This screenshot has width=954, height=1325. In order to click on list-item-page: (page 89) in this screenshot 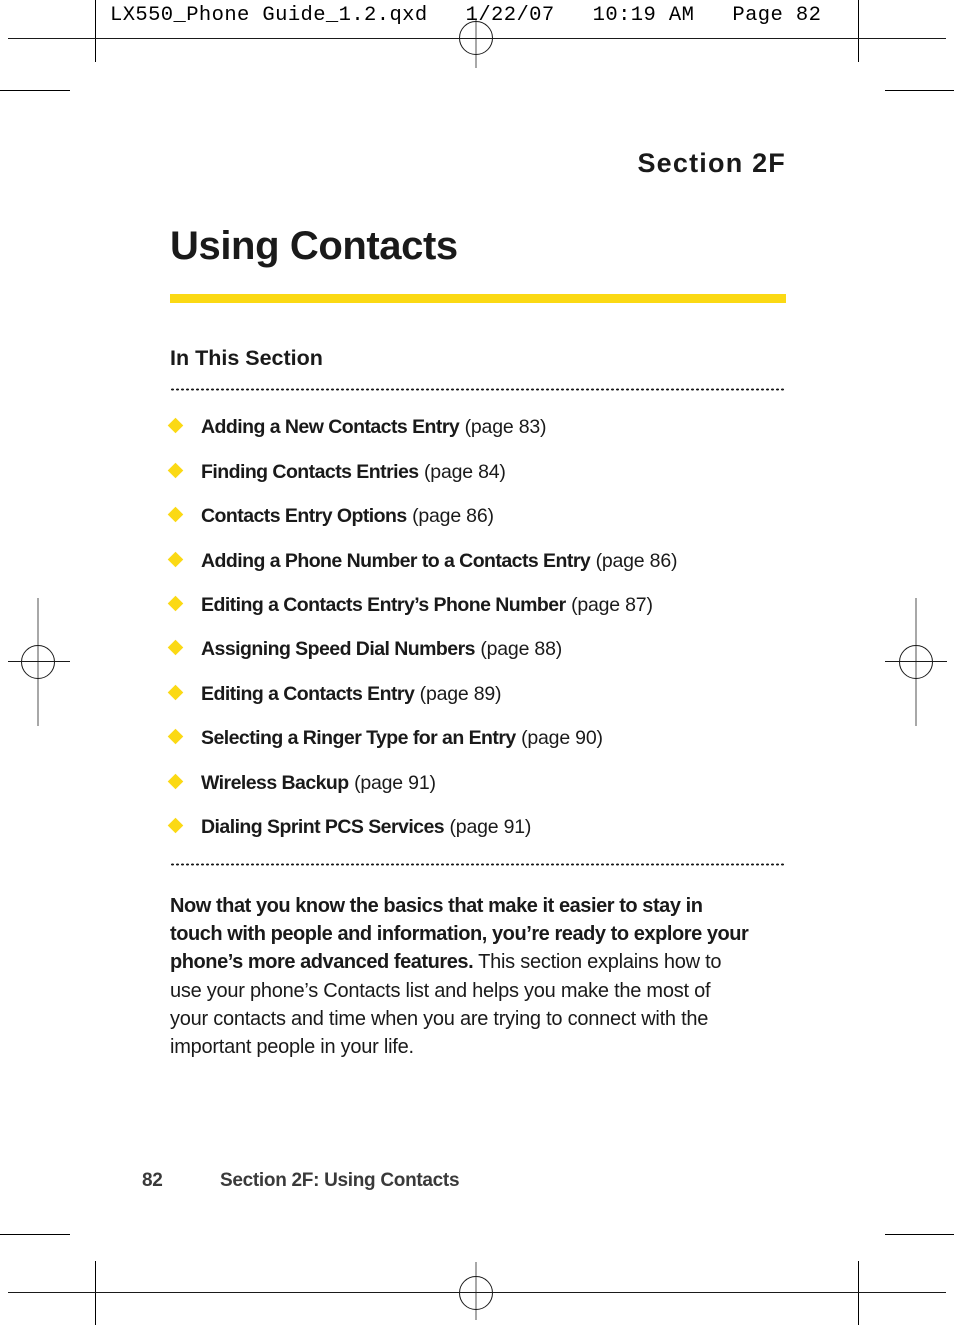, I will do `click(460, 693)`.